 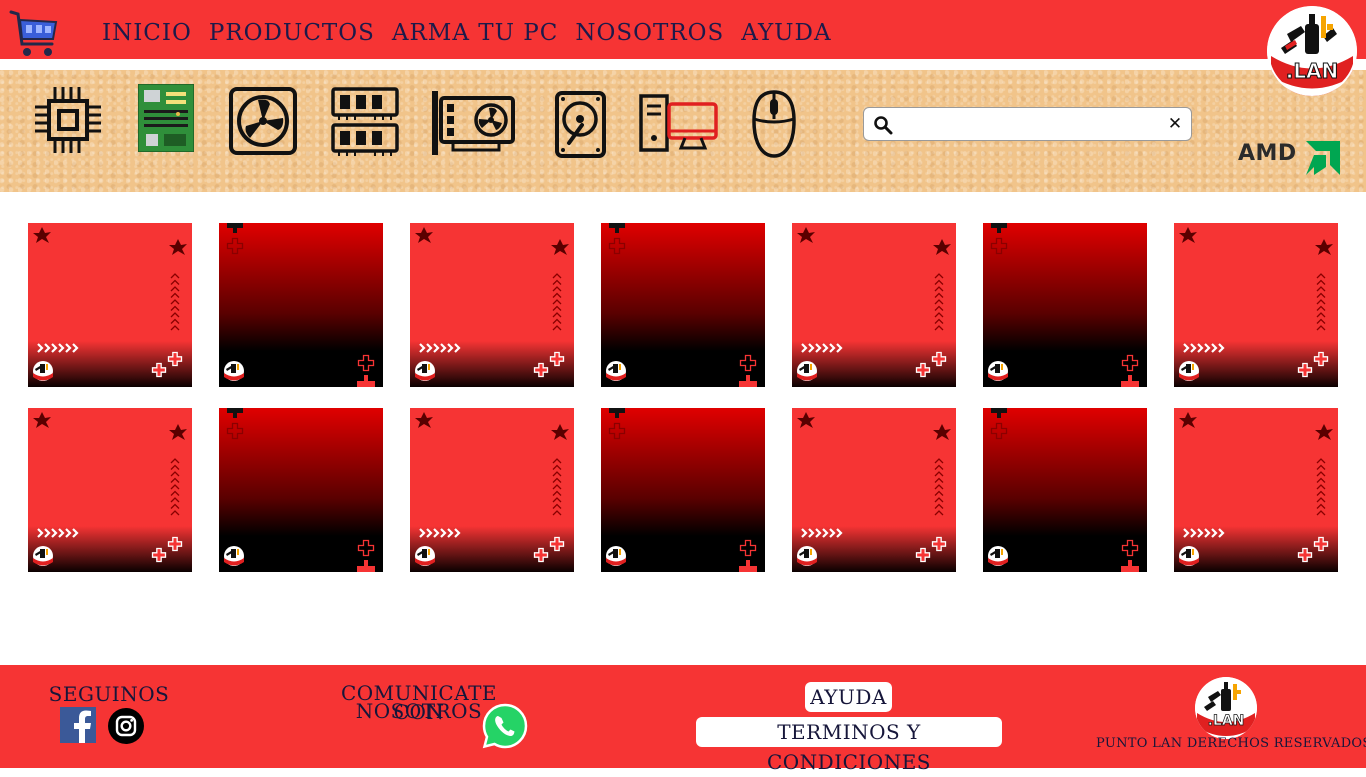 I want to click on amd-logo-icon, so click(x=1323, y=158).